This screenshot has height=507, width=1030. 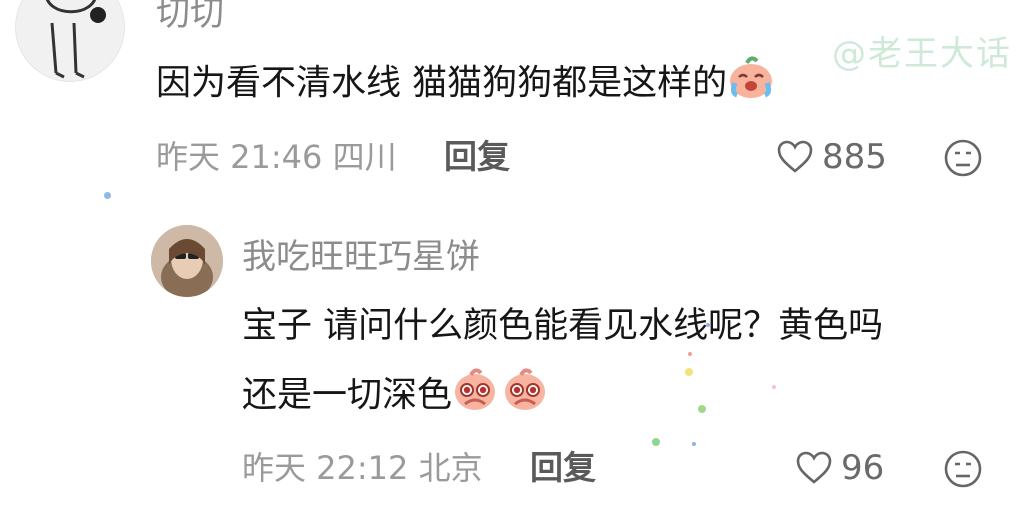 I want to click on comment-time-location: 昨天 21:46 四川, so click(x=276, y=157).